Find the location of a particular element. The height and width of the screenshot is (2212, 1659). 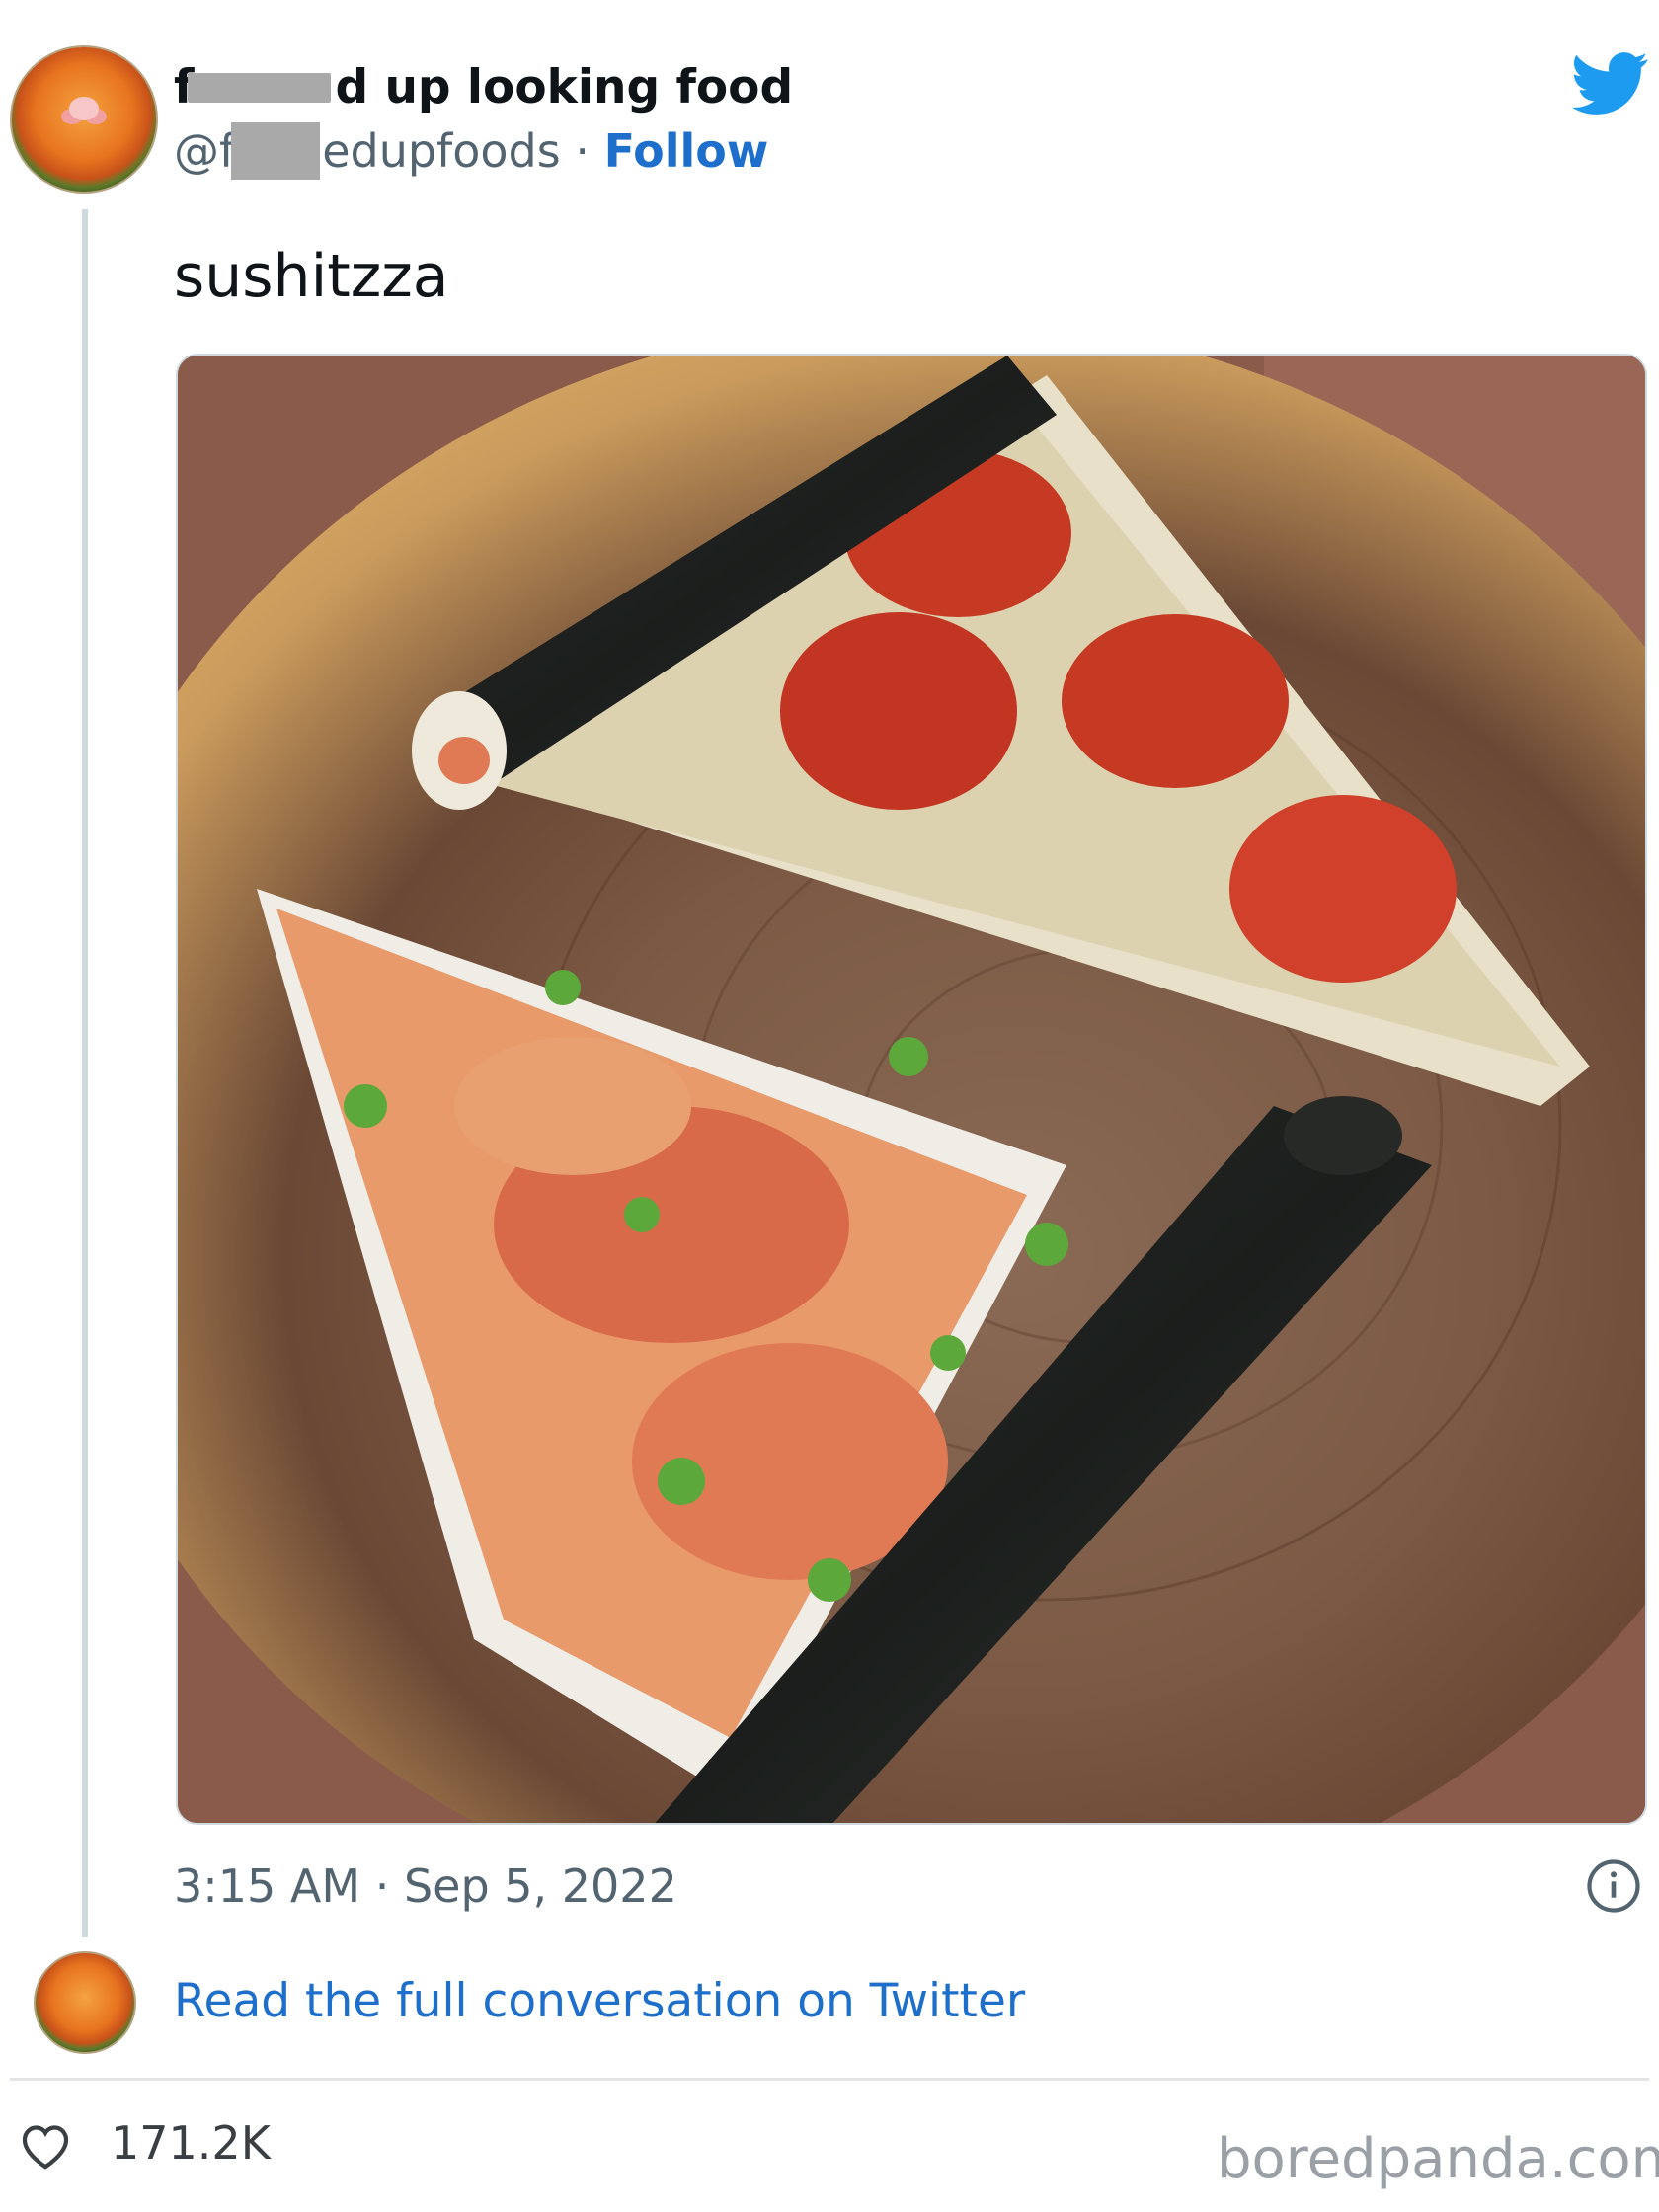

read-conversation-link: Read the full conversation on Twitter is located at coordinates (600, 2002).